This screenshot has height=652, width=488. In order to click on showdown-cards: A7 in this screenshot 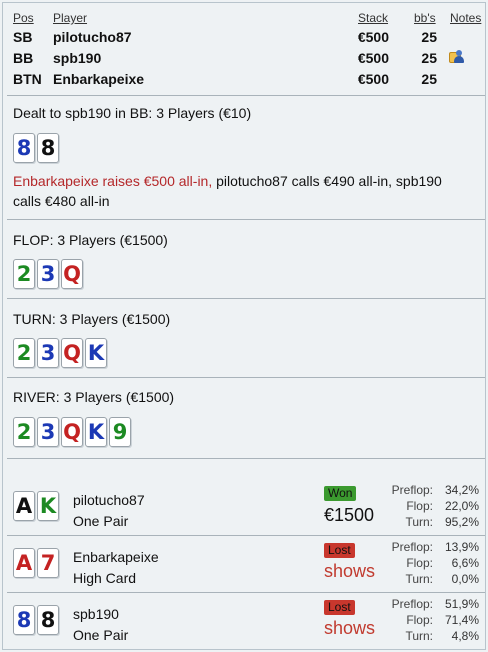, I will do `click(36, 563)`.